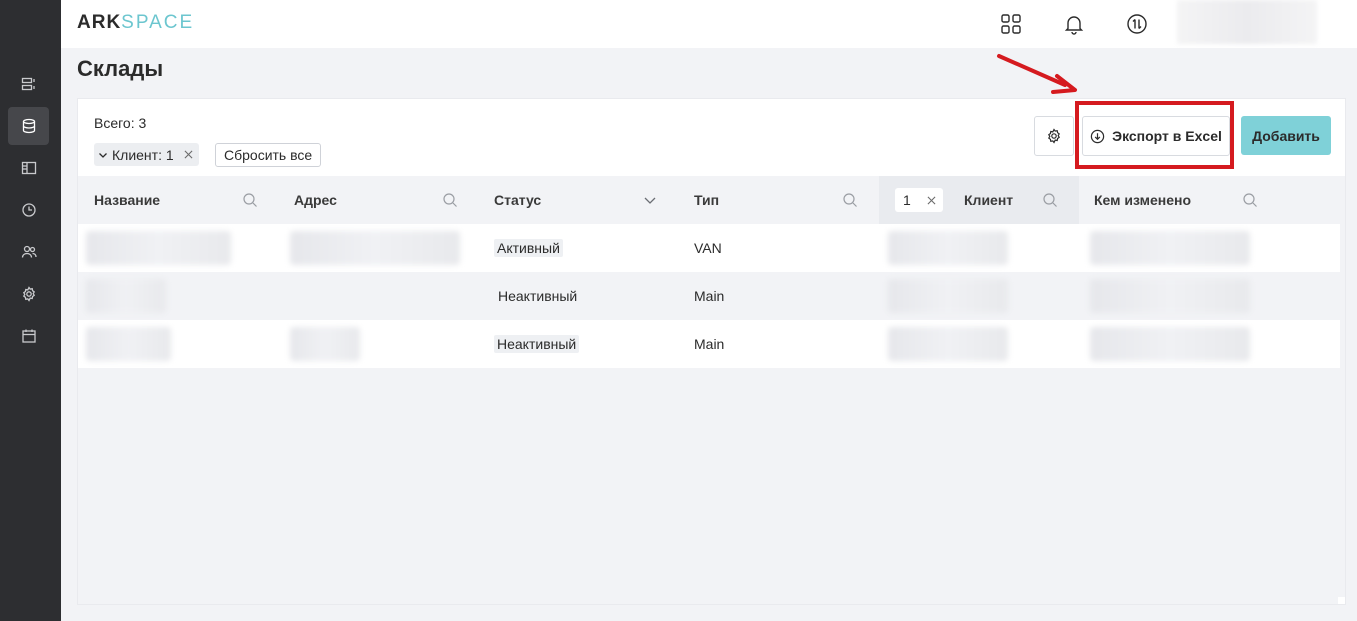 The height and width of the screenshot is (621, 1357). I want to click on status-cell: Активный, so click(528, 248).